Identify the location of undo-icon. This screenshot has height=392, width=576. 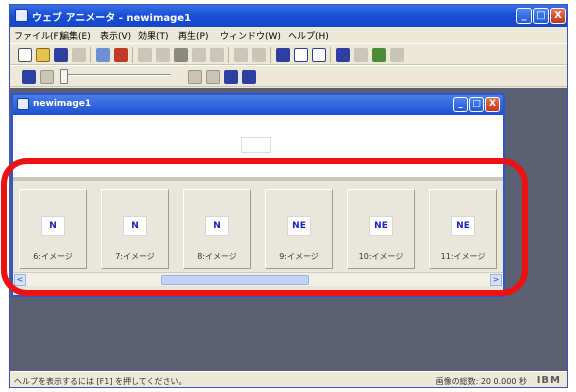
(241, 55).